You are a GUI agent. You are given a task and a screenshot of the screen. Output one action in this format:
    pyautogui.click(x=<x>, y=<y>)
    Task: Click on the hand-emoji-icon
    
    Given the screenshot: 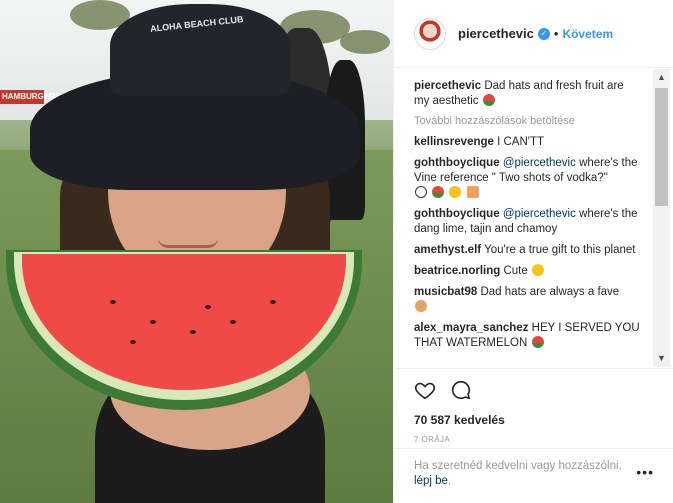 What is the action you would take?
    pyautogui.click(x=421, y=306)
    